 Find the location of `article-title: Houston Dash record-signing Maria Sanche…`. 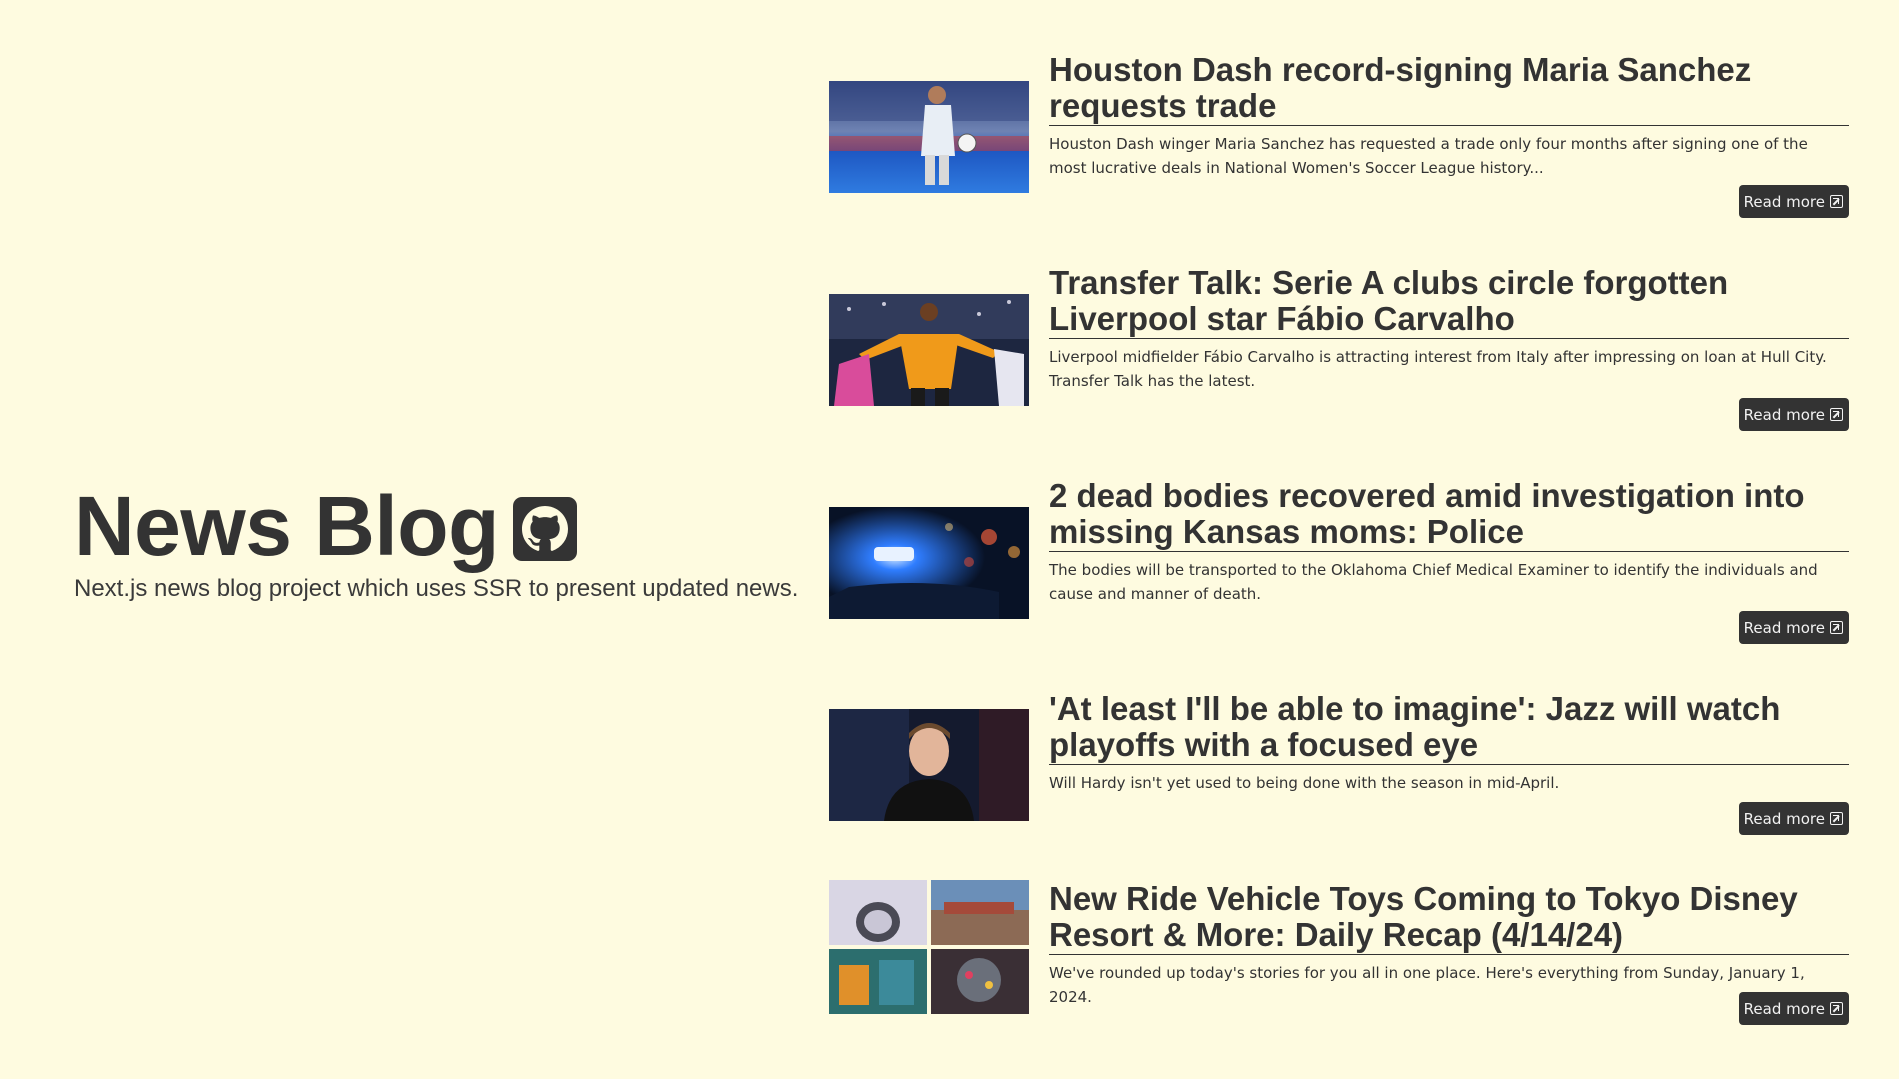

article-title: Houston Dash record-signing Maria Sanche… is located at coordinates (1449, 89).